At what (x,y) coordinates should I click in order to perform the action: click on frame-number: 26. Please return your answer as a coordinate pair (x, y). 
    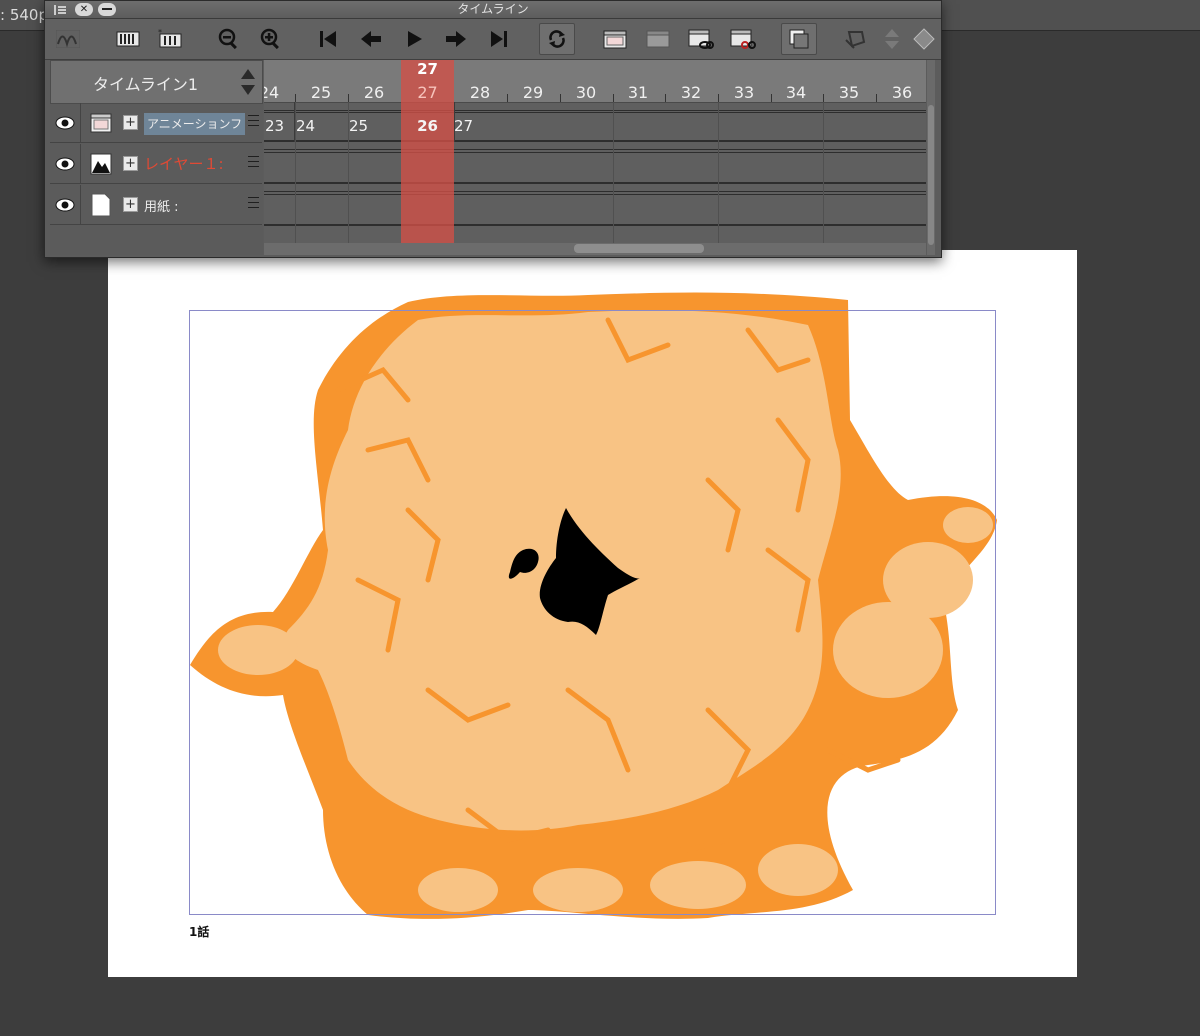
    Looking at the image, I should click on (374, 92).